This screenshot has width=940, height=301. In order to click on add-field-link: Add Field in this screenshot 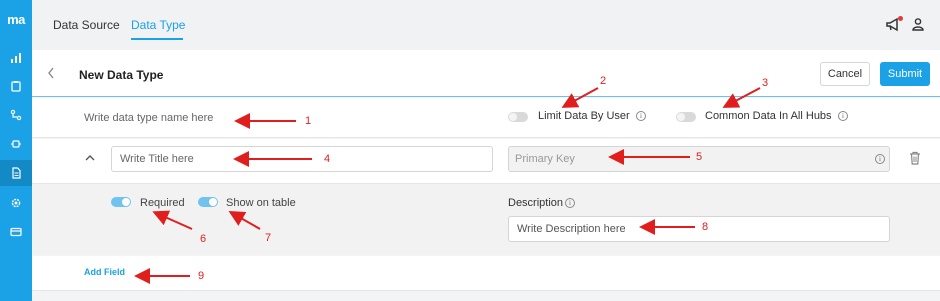, I will do `click(104, 272)`.